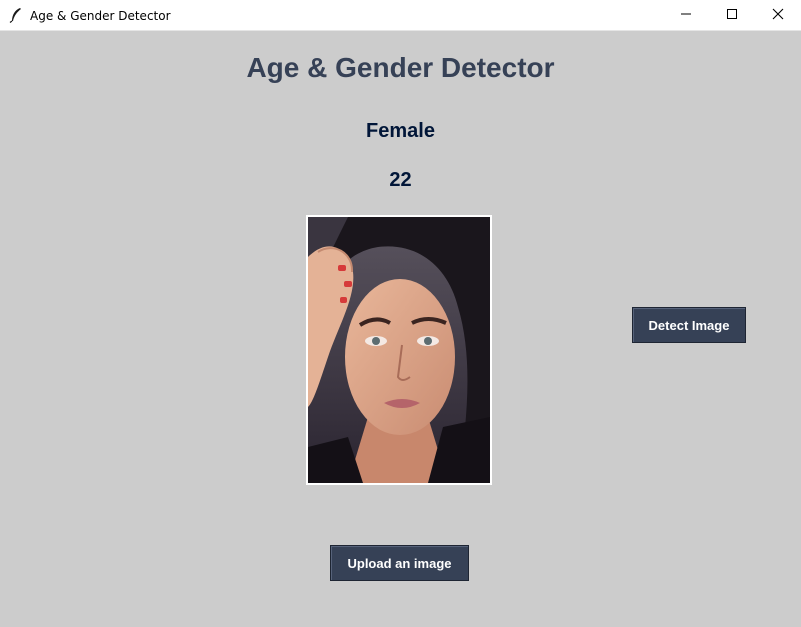 This screenshot has height=627, width=801. What do you see at coordinates (400, 67) in the screenshot?
I see `page-title: Age & Gender Detector` at bounding box center [400, 67].